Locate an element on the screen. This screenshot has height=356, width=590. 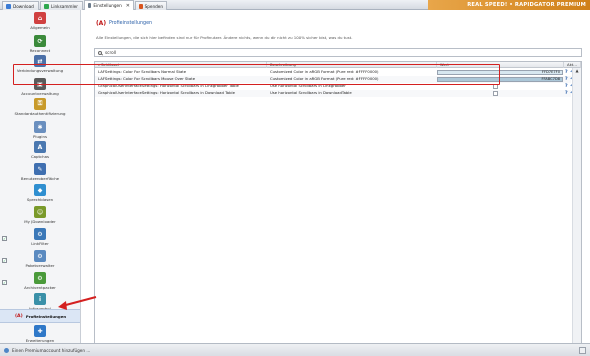
search-icon is located at coordinates (100, 52).